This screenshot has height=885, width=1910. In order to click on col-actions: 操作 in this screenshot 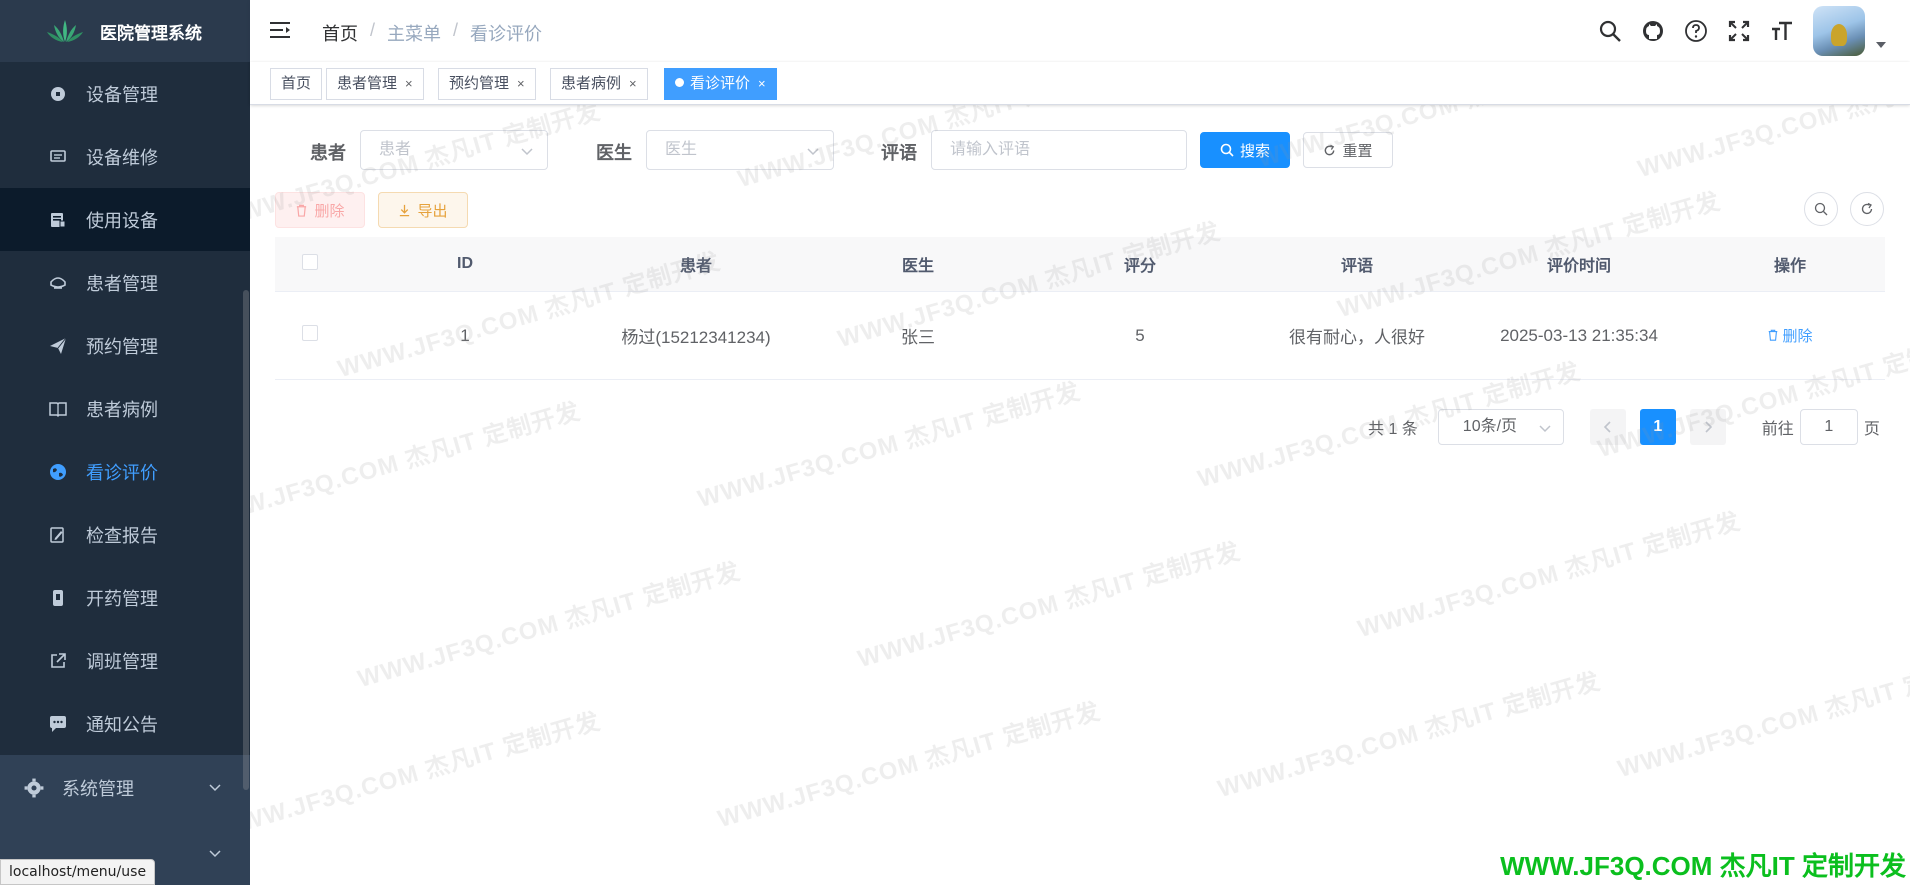, I will do `click(1789, 266)`.